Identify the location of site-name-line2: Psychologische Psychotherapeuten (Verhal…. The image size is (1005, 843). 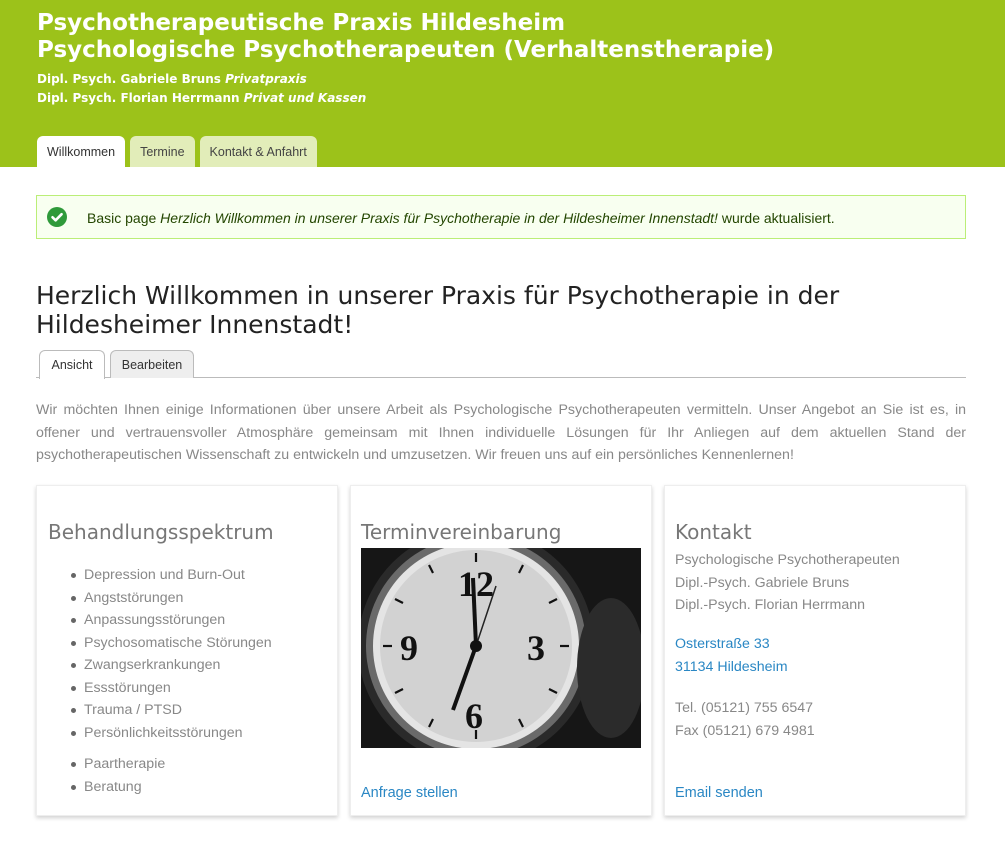
(406, 50).